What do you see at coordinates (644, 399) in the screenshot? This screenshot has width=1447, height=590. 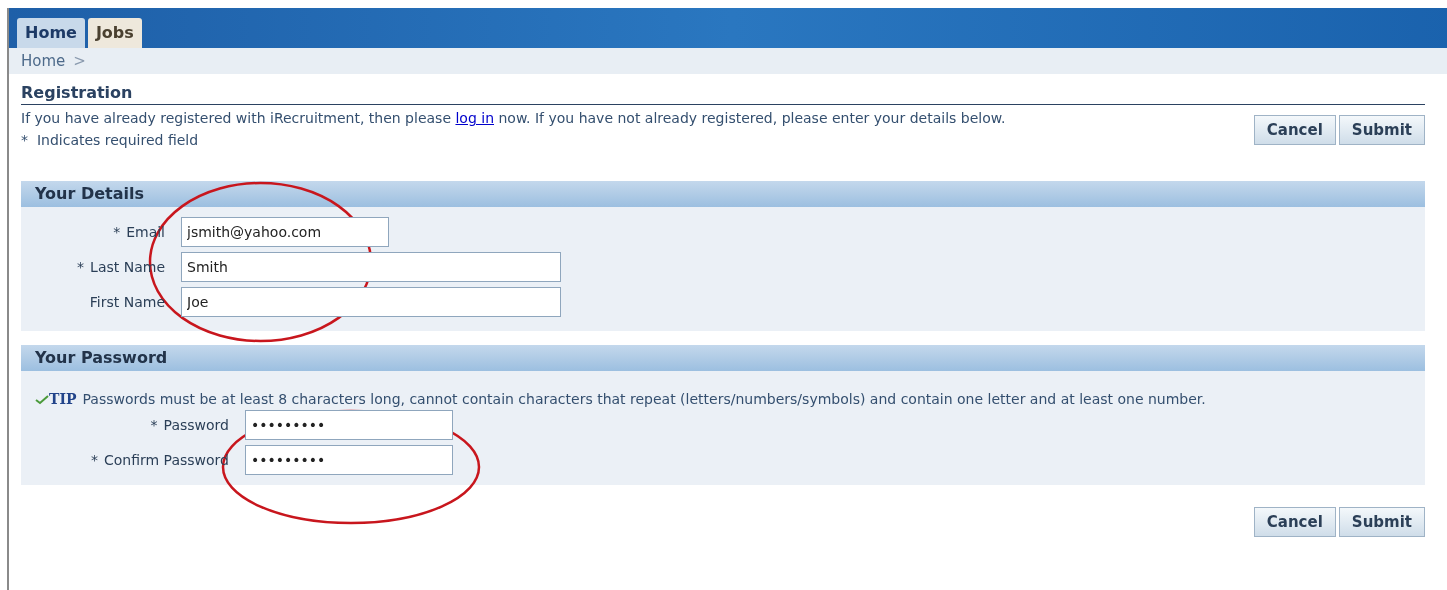 I see `tip-text: Passwords must be at least 8 characters long, cannot contain characters that repeat (letters/numbers/symbols) and contain one letter and at least one number.` at bounding box center [644, 399].